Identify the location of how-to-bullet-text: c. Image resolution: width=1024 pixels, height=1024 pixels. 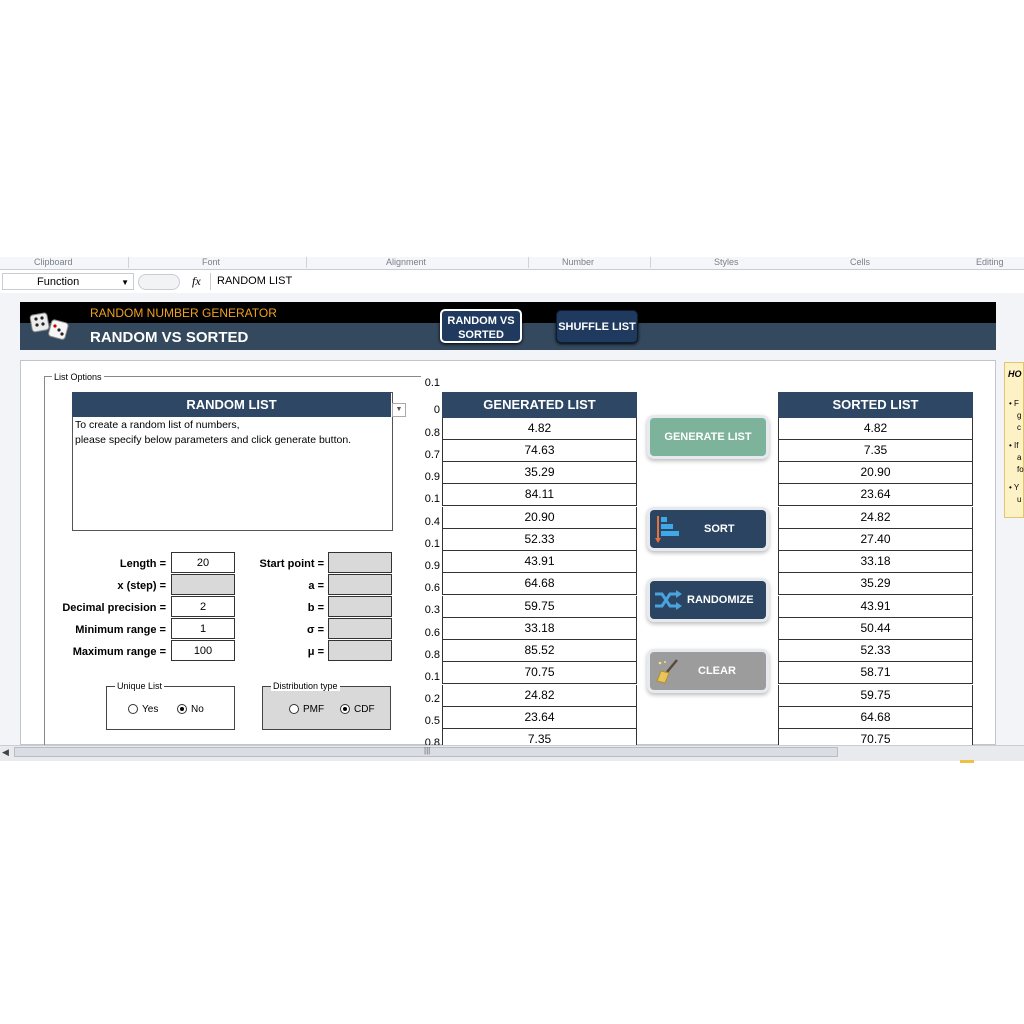
(1019, 427).